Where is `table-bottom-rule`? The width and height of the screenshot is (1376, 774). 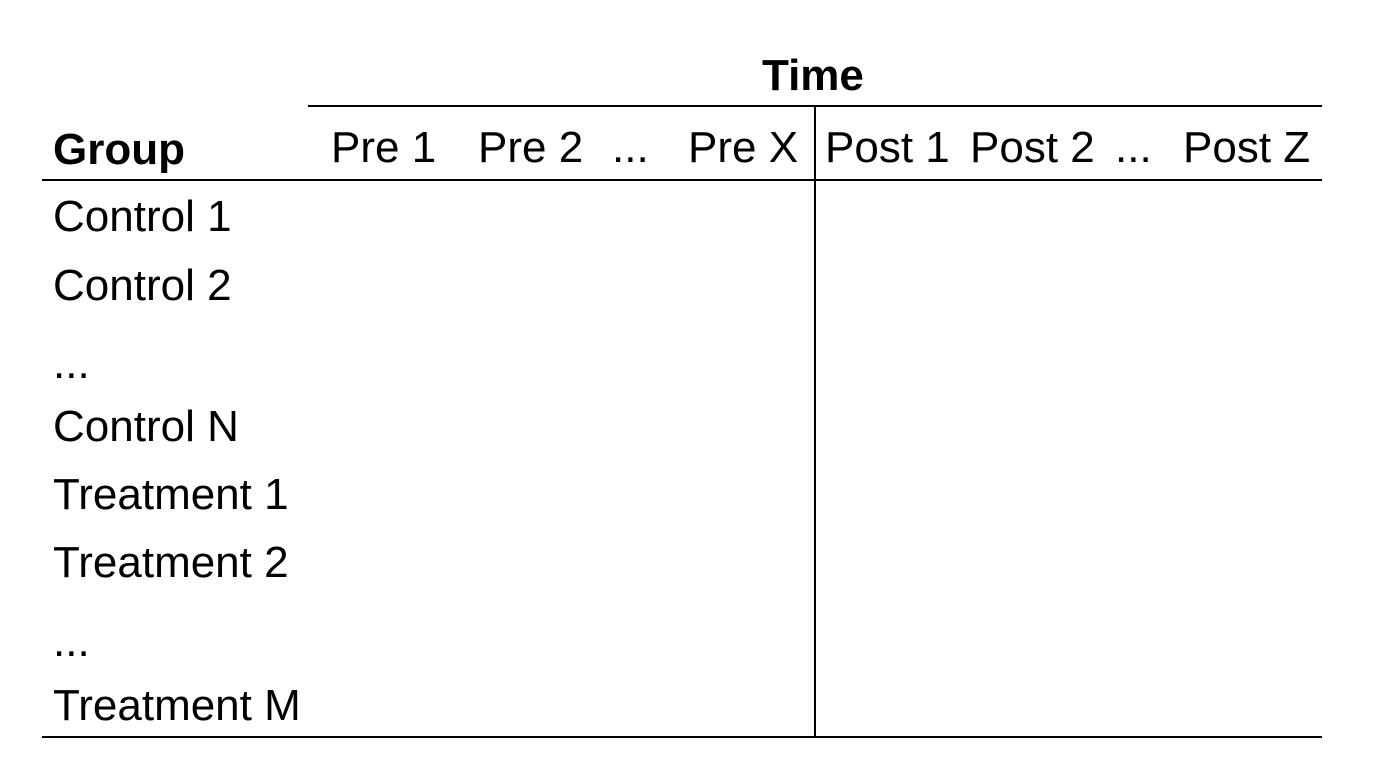
table-bottom-rule is located at coordinates (682, 737).